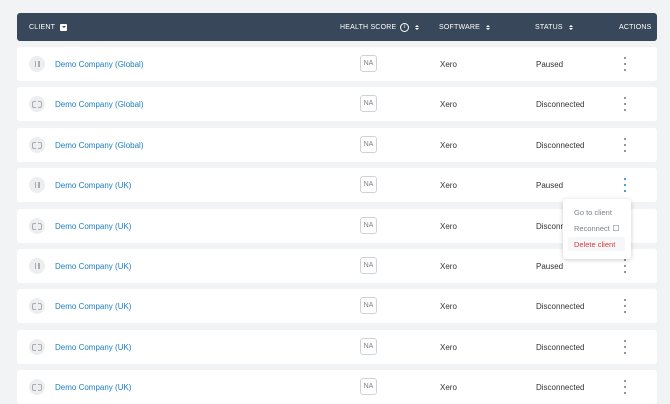 The image size is (670, 404). I want to click on menu-item-go-to-client: Go to client, so click(596, 212).